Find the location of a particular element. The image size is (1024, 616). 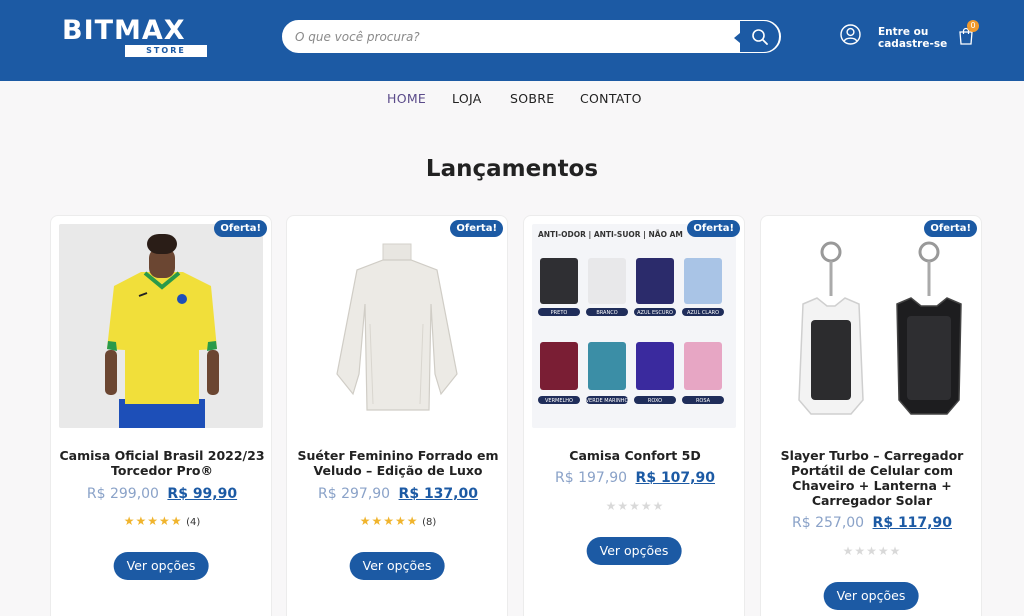

nav-contato: CONTATO is located at coordinates (611, 98).